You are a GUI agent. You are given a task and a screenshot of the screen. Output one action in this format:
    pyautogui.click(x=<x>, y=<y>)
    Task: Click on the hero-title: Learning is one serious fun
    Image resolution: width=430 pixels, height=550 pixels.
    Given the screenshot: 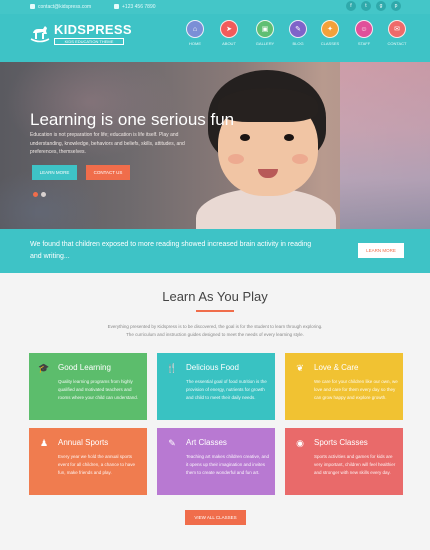 What is the action you would take?
    pyautogui.click(x=132, y=119)
    